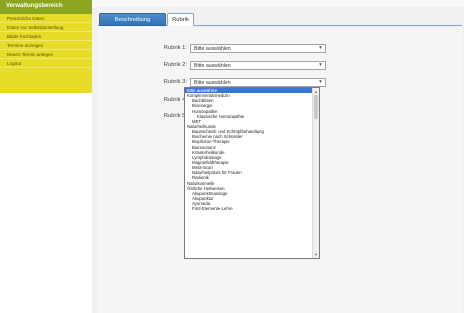 The height and width of the screenshot is (313, 464). I want to click on top-strip, so click(278, 3).